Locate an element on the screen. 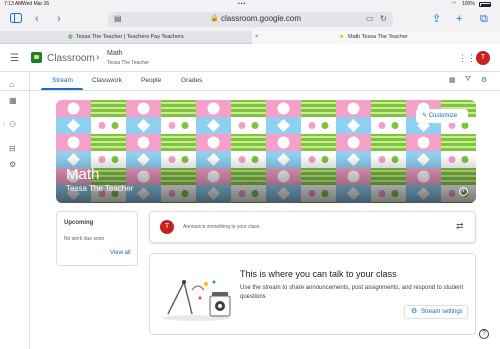 The image size is (500, 349). new-tab-icon: + is located at coordinates (459, 19).